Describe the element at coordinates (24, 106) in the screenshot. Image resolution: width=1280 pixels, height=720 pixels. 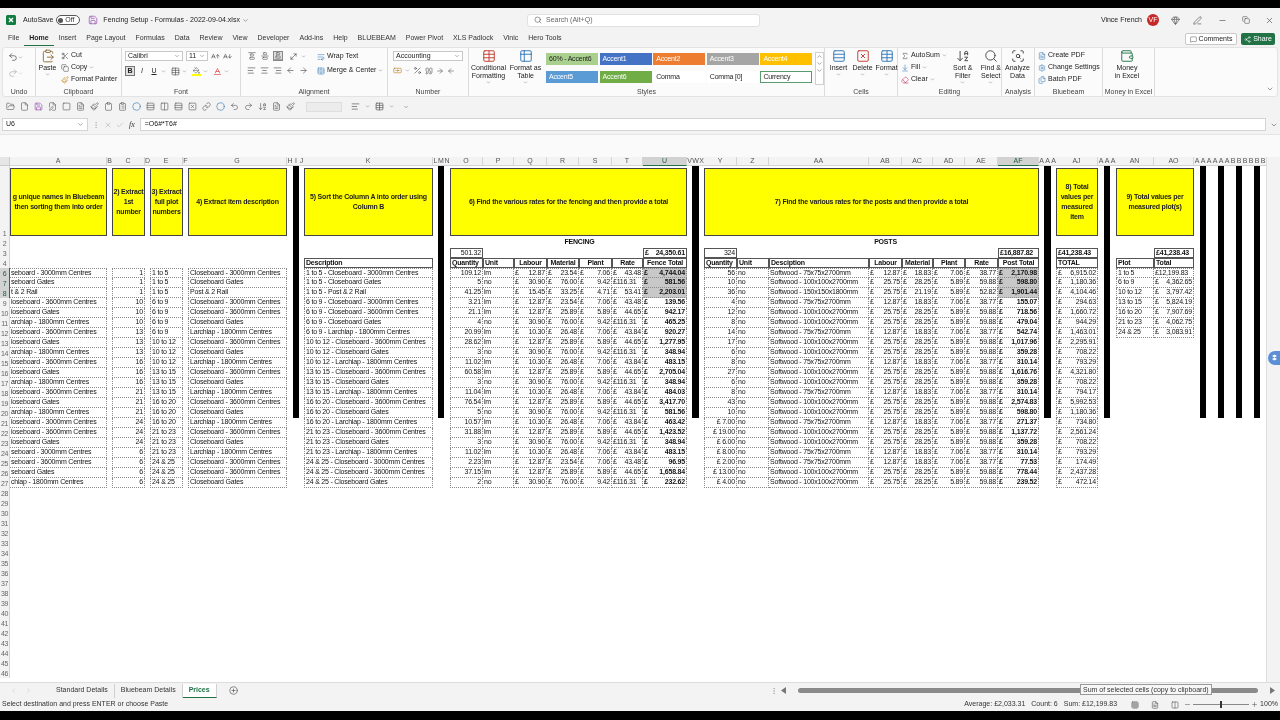
I see `file-icon` at that location.